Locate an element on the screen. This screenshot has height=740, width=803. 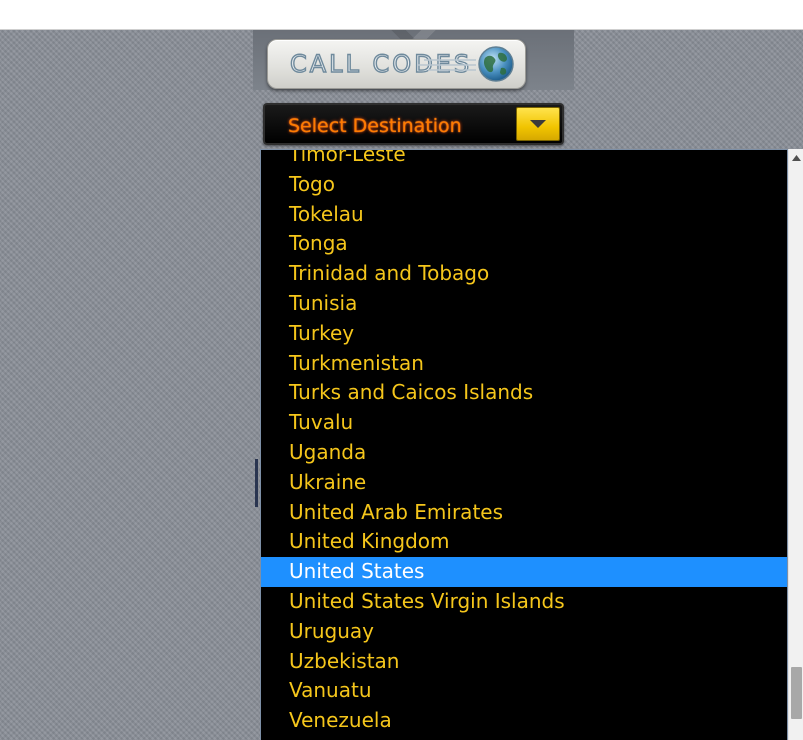
dropdown-option: Togo is located at coordinates (524, 185).